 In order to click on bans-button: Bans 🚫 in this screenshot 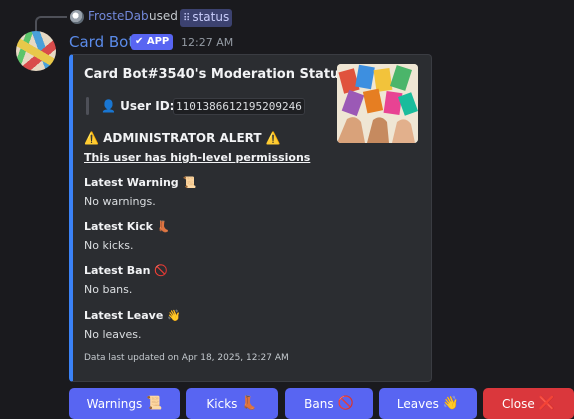, I will do `click(329, 403)`.